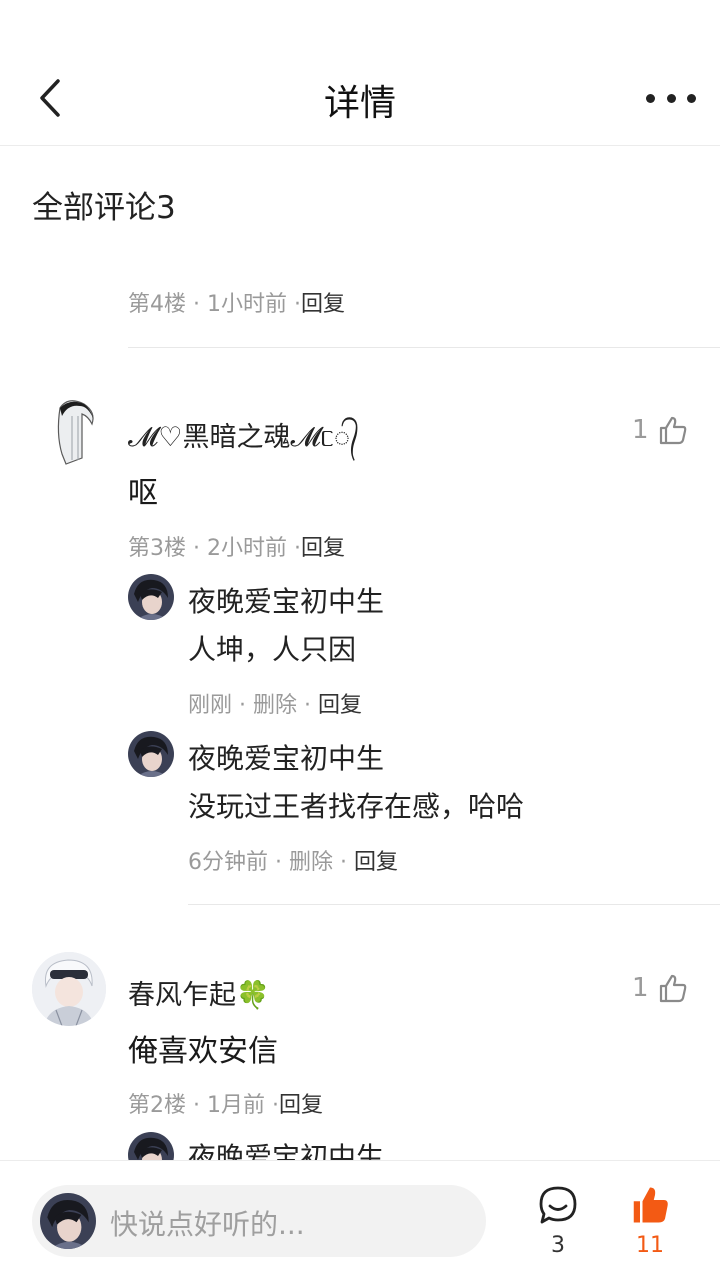 The height and width of the screenshot is (1280, 720). I want to click on comment-username: 春风乍起🍀, so click(199, 992).